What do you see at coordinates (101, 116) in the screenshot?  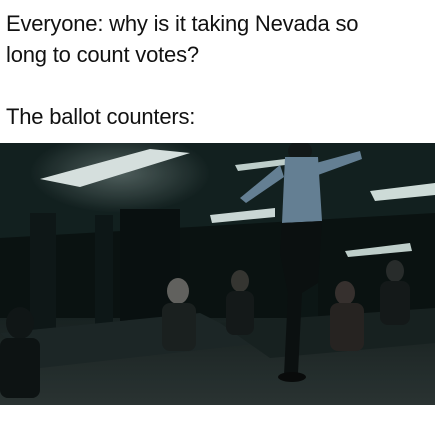 I see `caption-line-3: The ballot counters:` at bounding box center [101, 116].